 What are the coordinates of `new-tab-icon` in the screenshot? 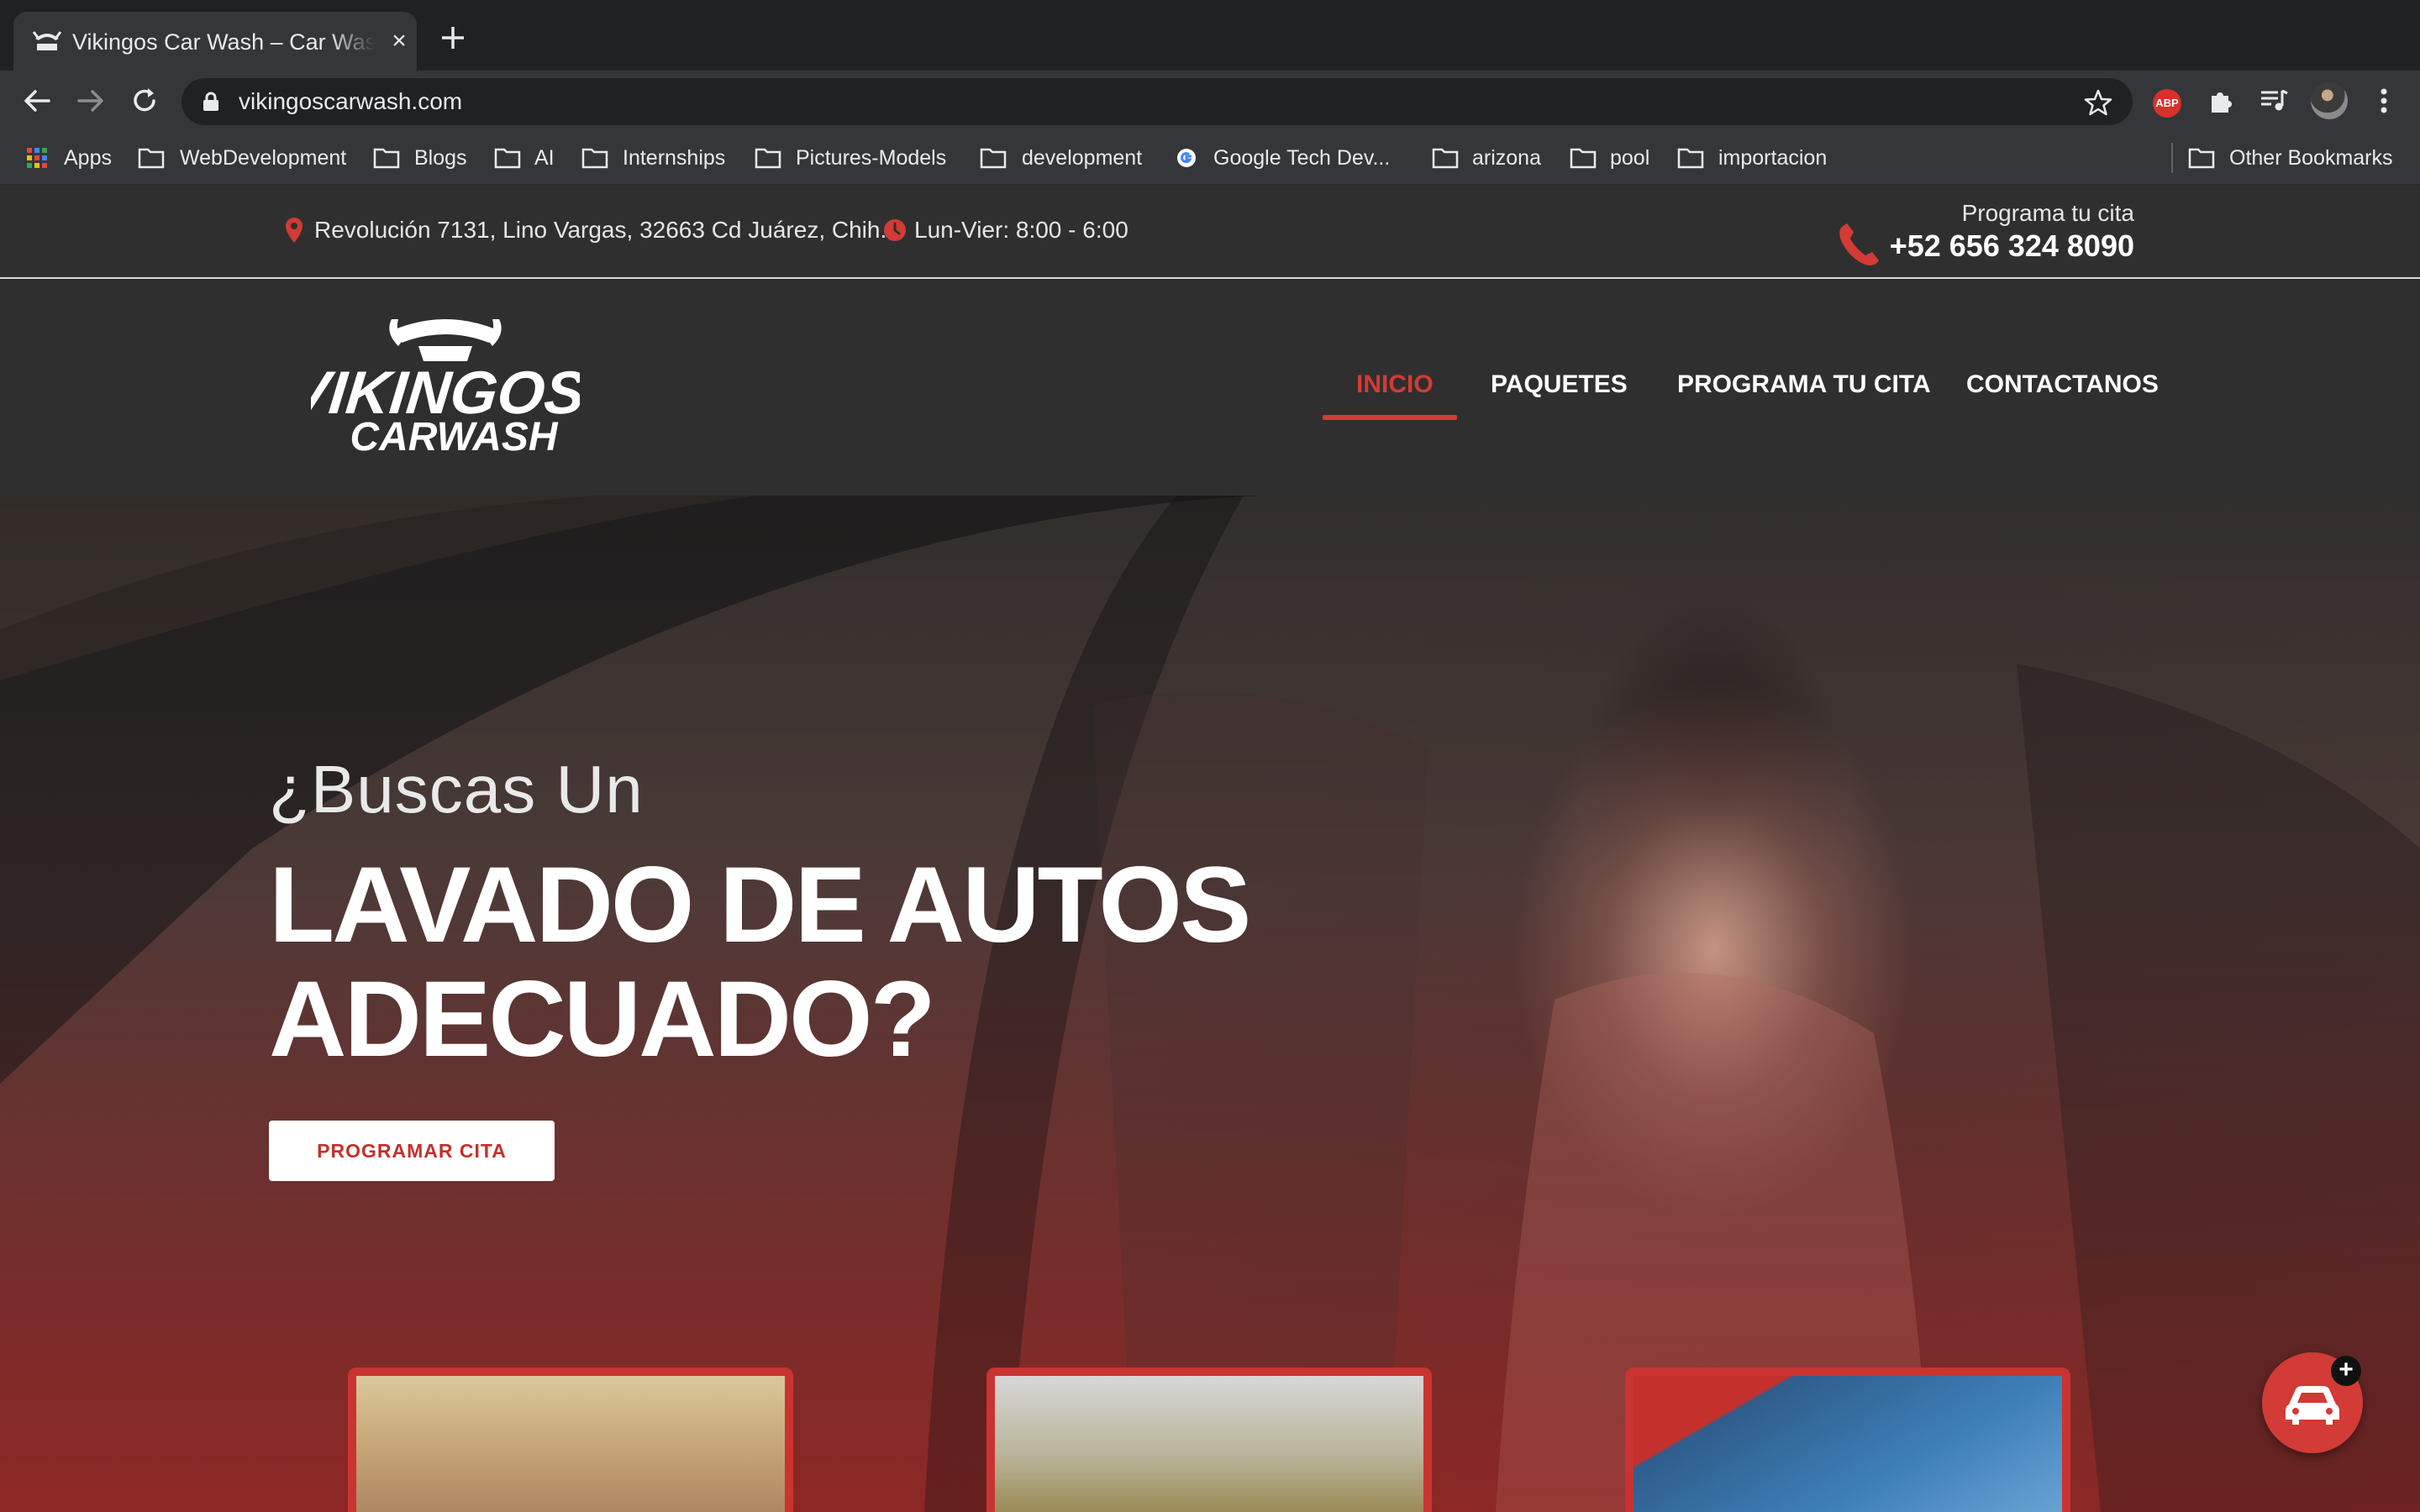 It's located at (453, 38).